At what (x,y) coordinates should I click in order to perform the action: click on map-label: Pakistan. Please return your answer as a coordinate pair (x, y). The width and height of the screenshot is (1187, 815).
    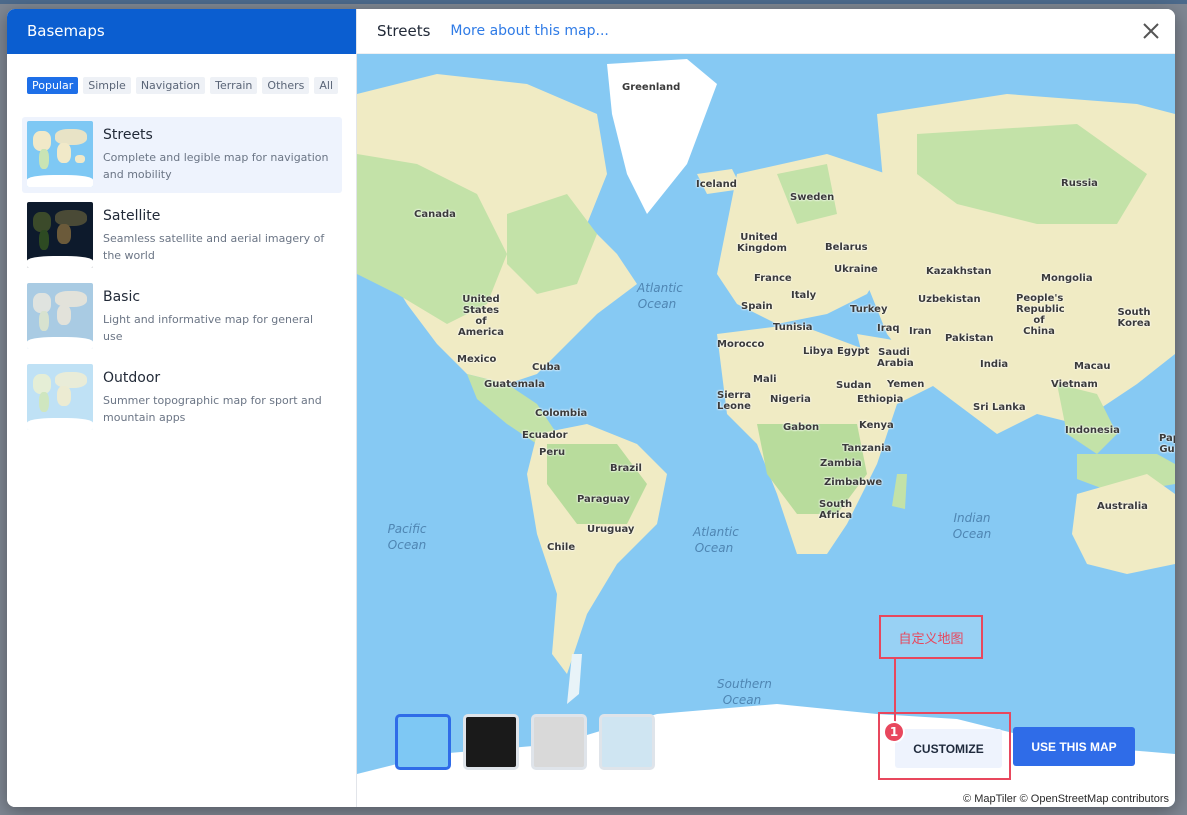
    Looking at the image, I should click on (969, 338).